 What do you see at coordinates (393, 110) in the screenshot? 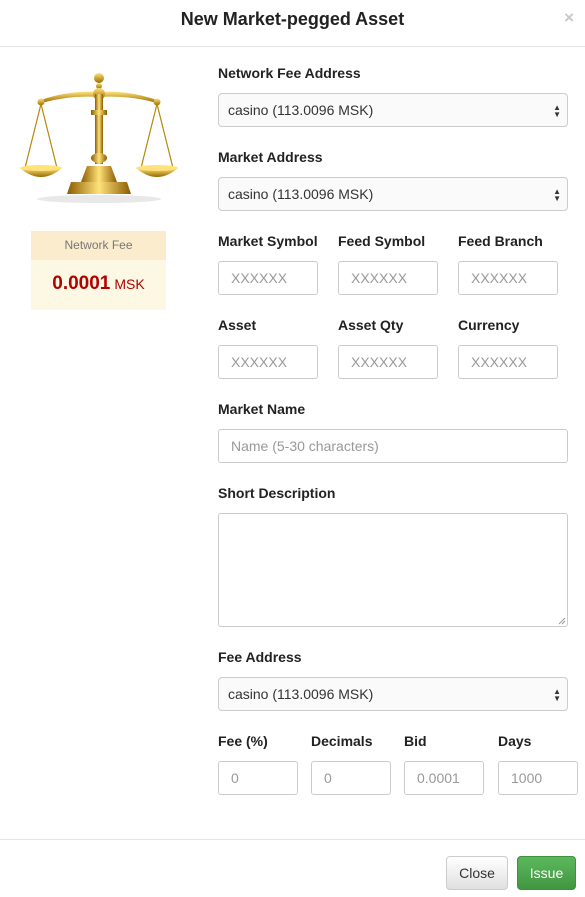
I see `network-fee-address-select: casino (113.0096 MSK) ▲ ▼` at bounding box center [393, 110].